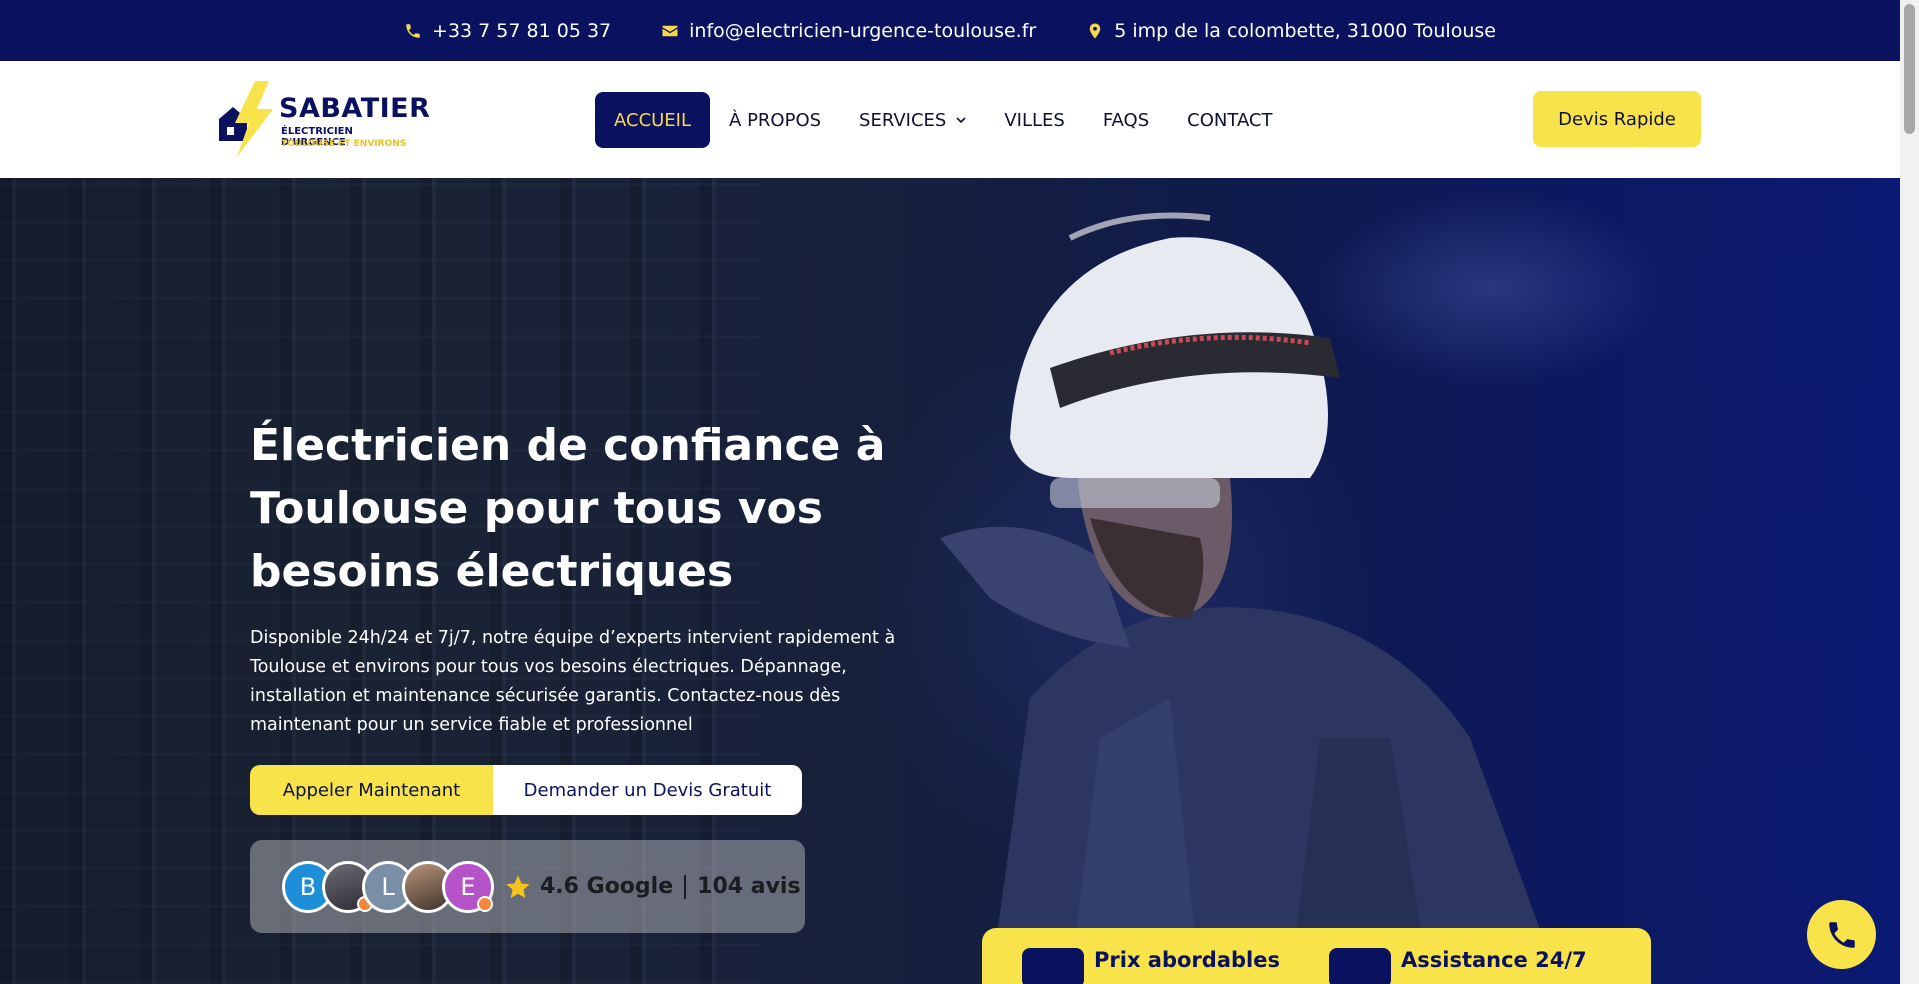 The image size is (1919, 984). What do you see at coordinates (775, 120) in the screenshot?
I see `nav-item-a-propos: À PROPOS` at bounding box center [775, 120].